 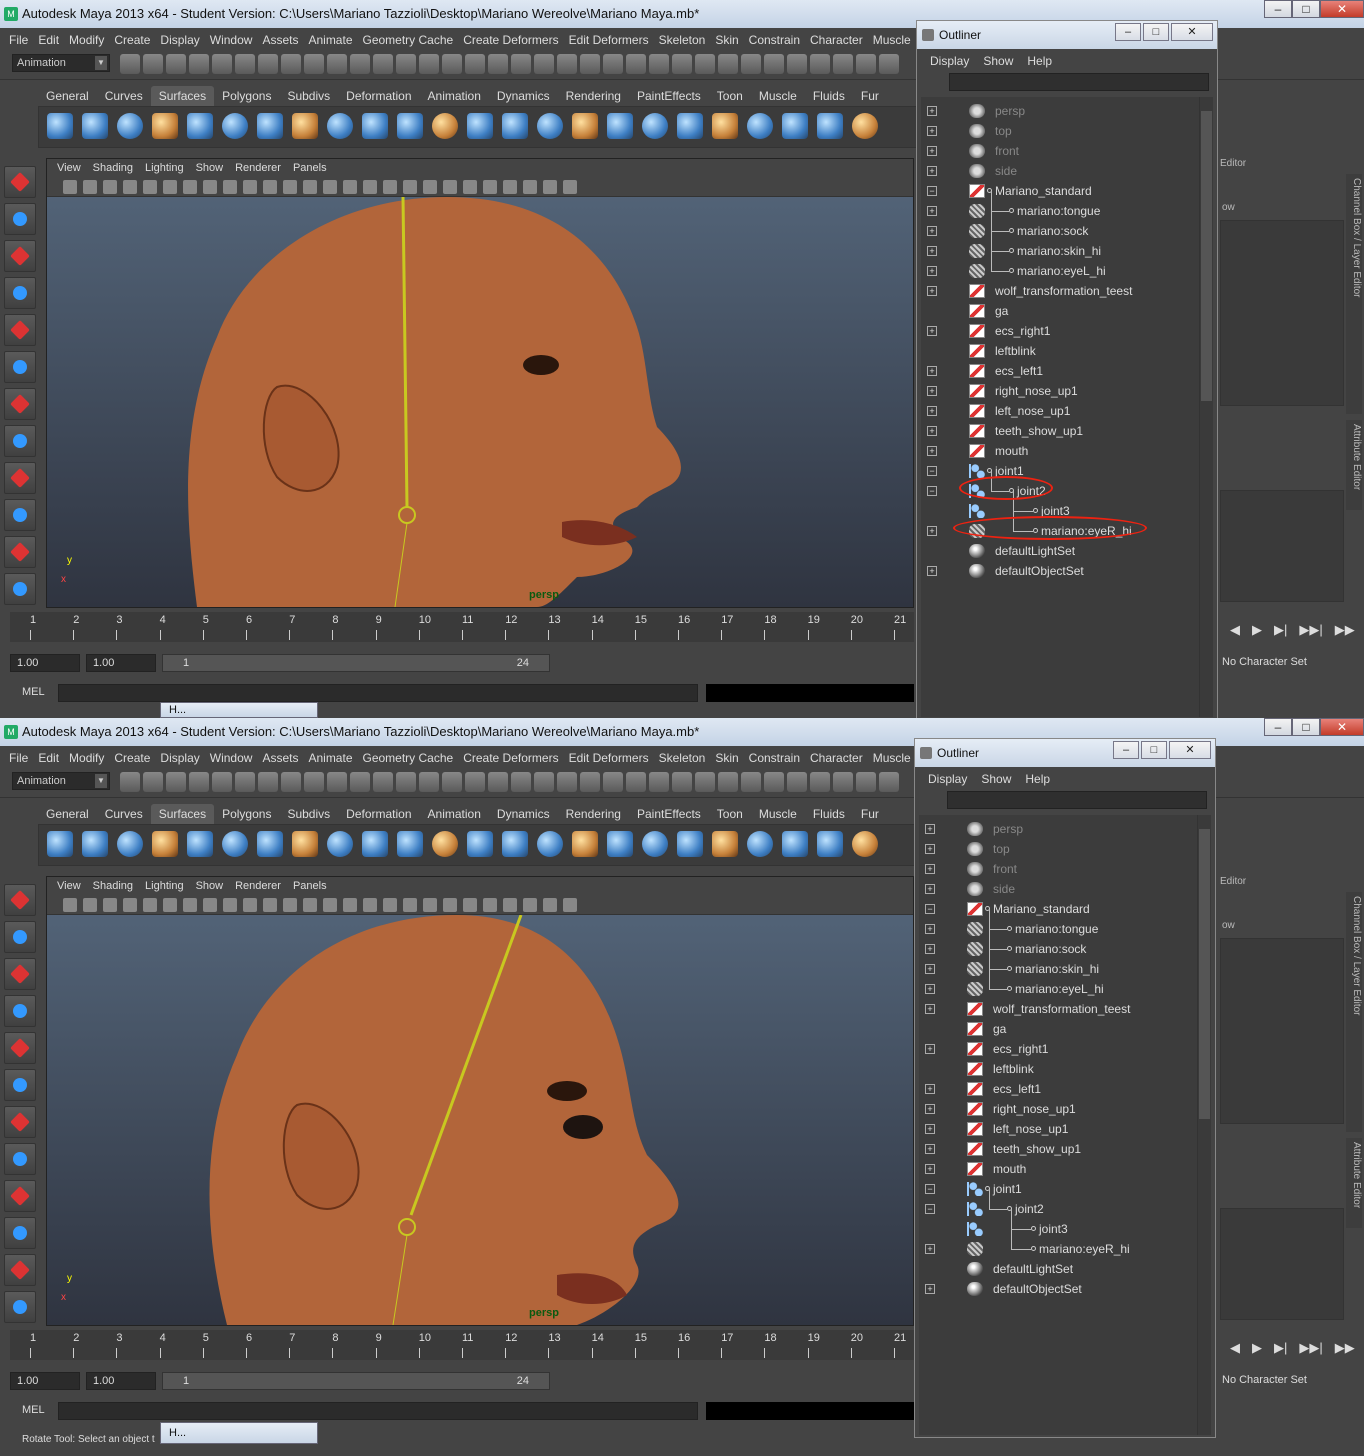 I want to click on menu-skeleton: Skeleton, so click(x=682, y=40).